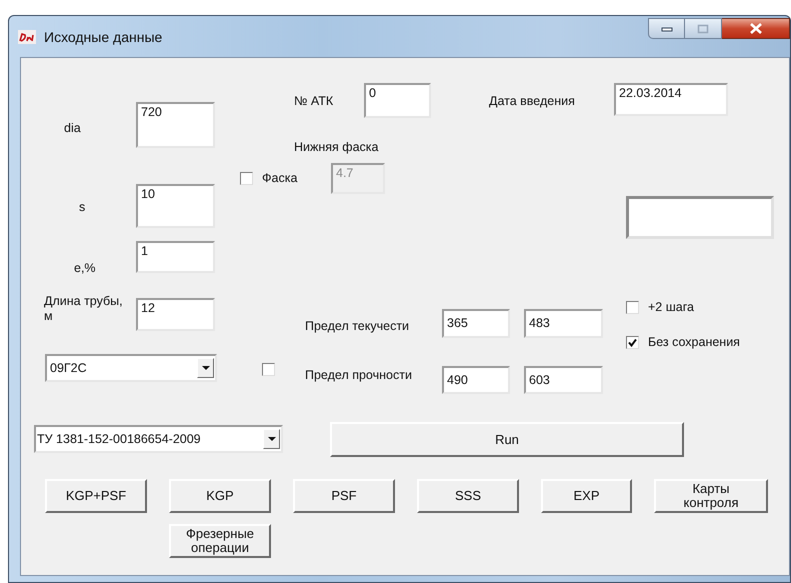 Image resolution: width=791 pixels, height=583 pixels. I want to click on field-label: s, so click(82, 207).